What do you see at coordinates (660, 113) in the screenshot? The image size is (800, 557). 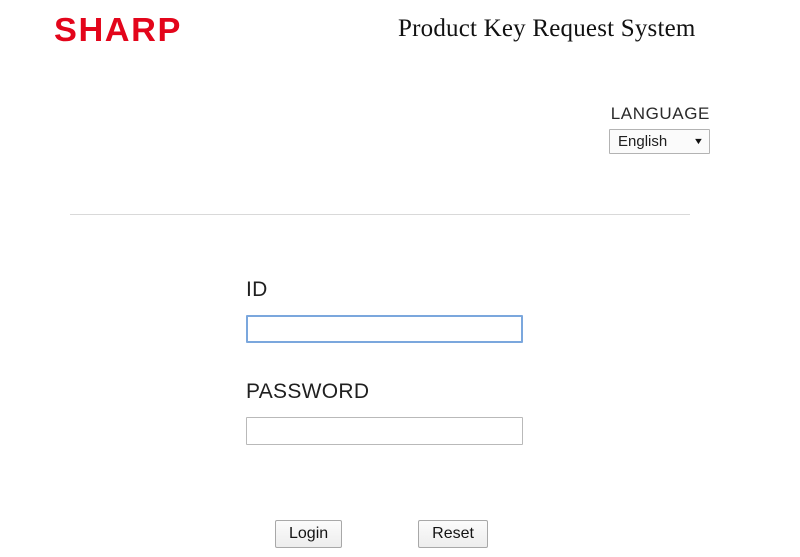 I see `language-label: LANGUAGE` at bounding box center [660, 113].